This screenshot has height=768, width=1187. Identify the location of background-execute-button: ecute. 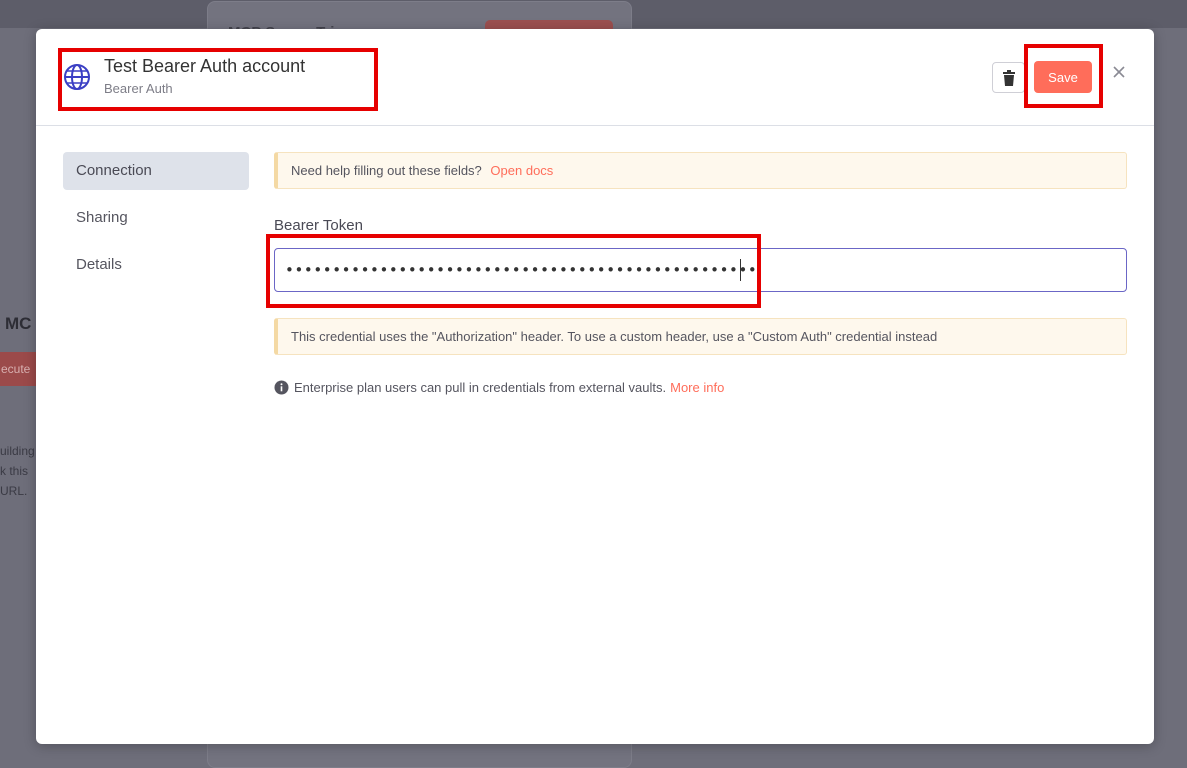
(18, 369).